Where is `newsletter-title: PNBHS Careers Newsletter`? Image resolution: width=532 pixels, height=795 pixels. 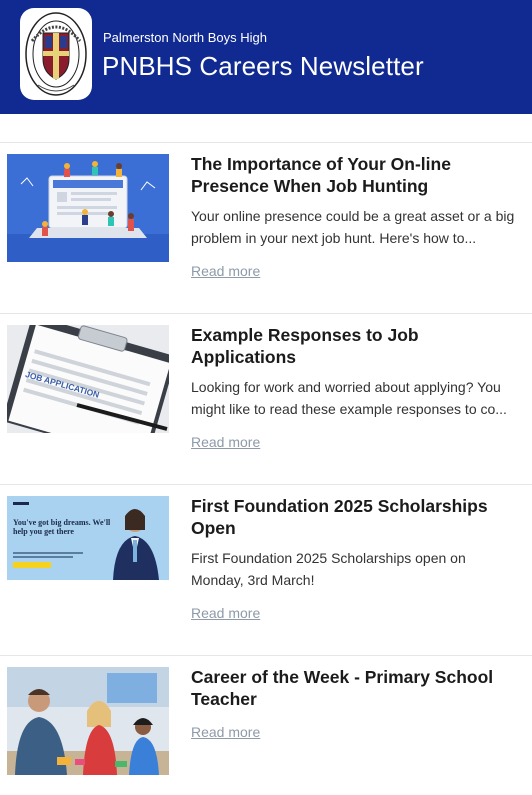
newsletter-title: PNBHS Careers Newsletter is located at coordinates (263, 66).